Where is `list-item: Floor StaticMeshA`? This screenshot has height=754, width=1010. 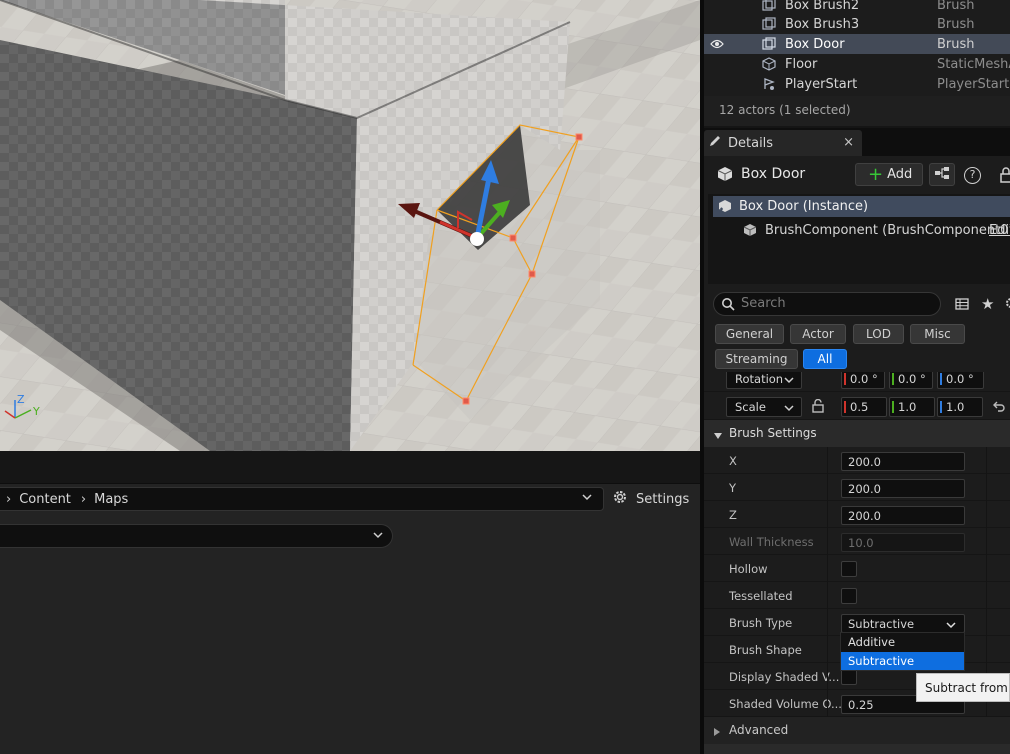 list-item: Floor StaticMeshA is located at coordinates (857, 64).